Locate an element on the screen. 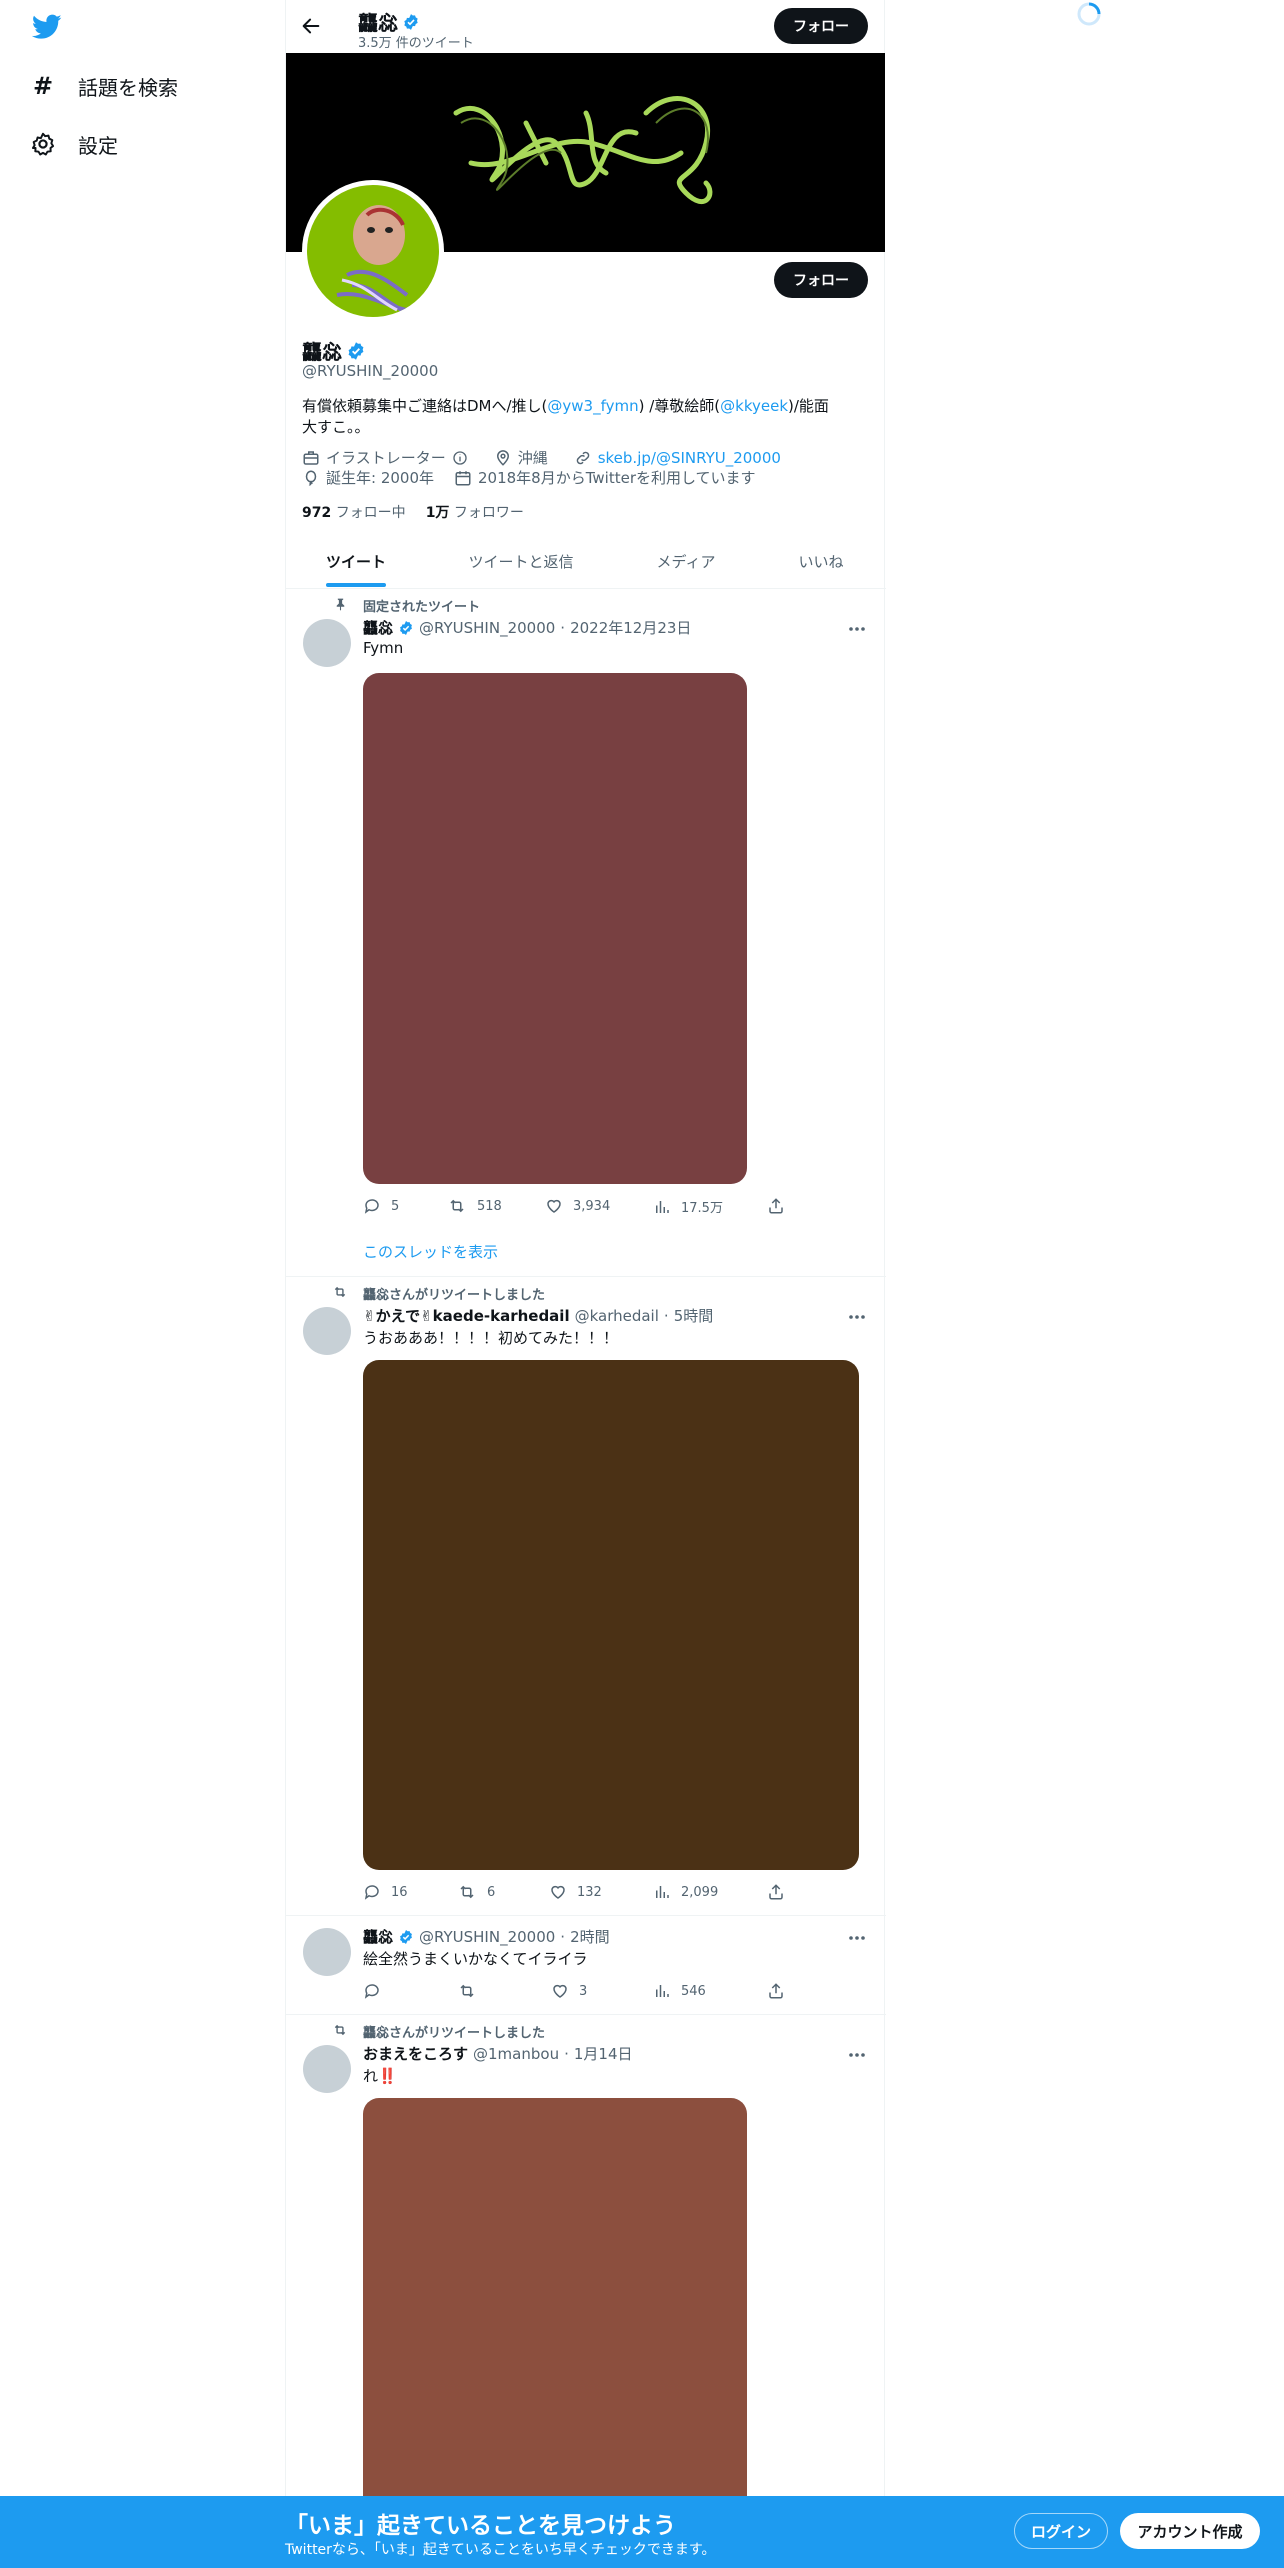 The width and height of the screenshot is (1284, 2568). tweet-author-handle: @karhedail is located at coordinates (617, 1316).